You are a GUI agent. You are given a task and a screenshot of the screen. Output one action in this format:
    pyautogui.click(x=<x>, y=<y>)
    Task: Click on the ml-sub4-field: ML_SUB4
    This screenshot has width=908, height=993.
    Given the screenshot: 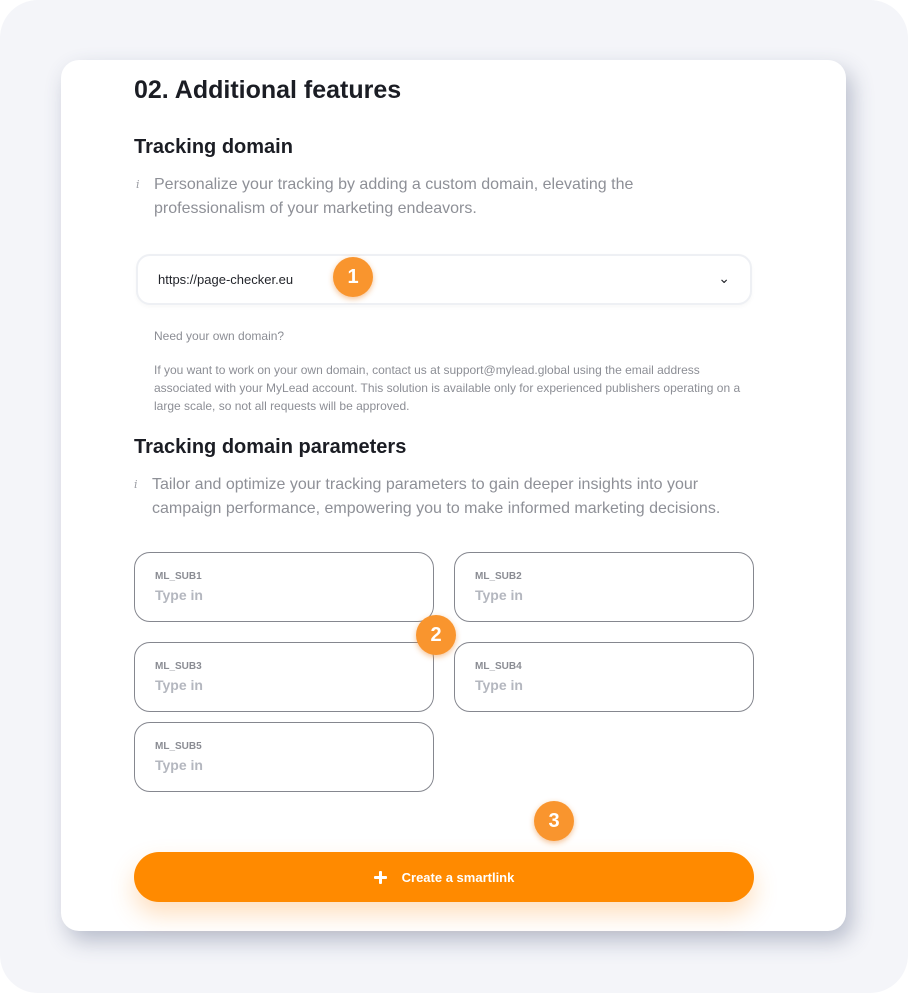 What is the action you would take?
    pyautogui.click(x=604, y=677)
    